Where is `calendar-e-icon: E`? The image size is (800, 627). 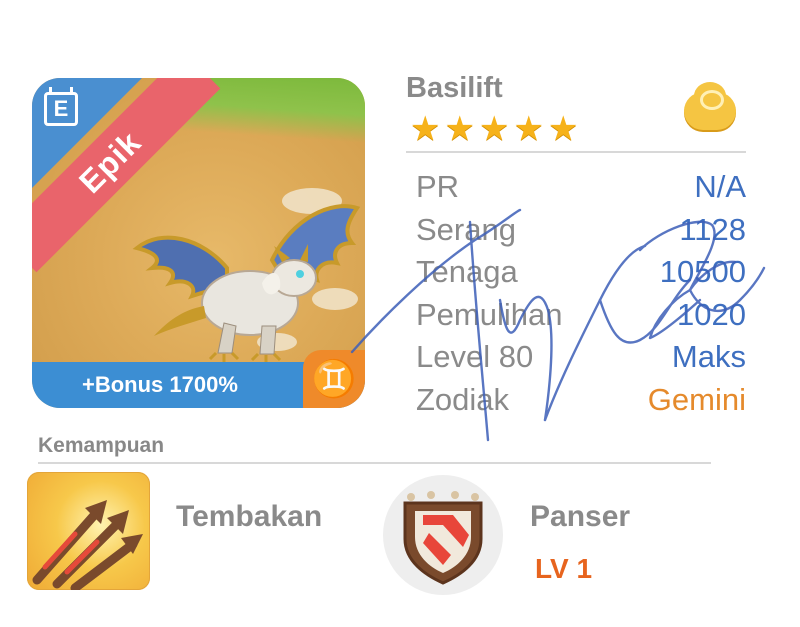 calendar-e-icon: E is located at coordinates (61, 106).